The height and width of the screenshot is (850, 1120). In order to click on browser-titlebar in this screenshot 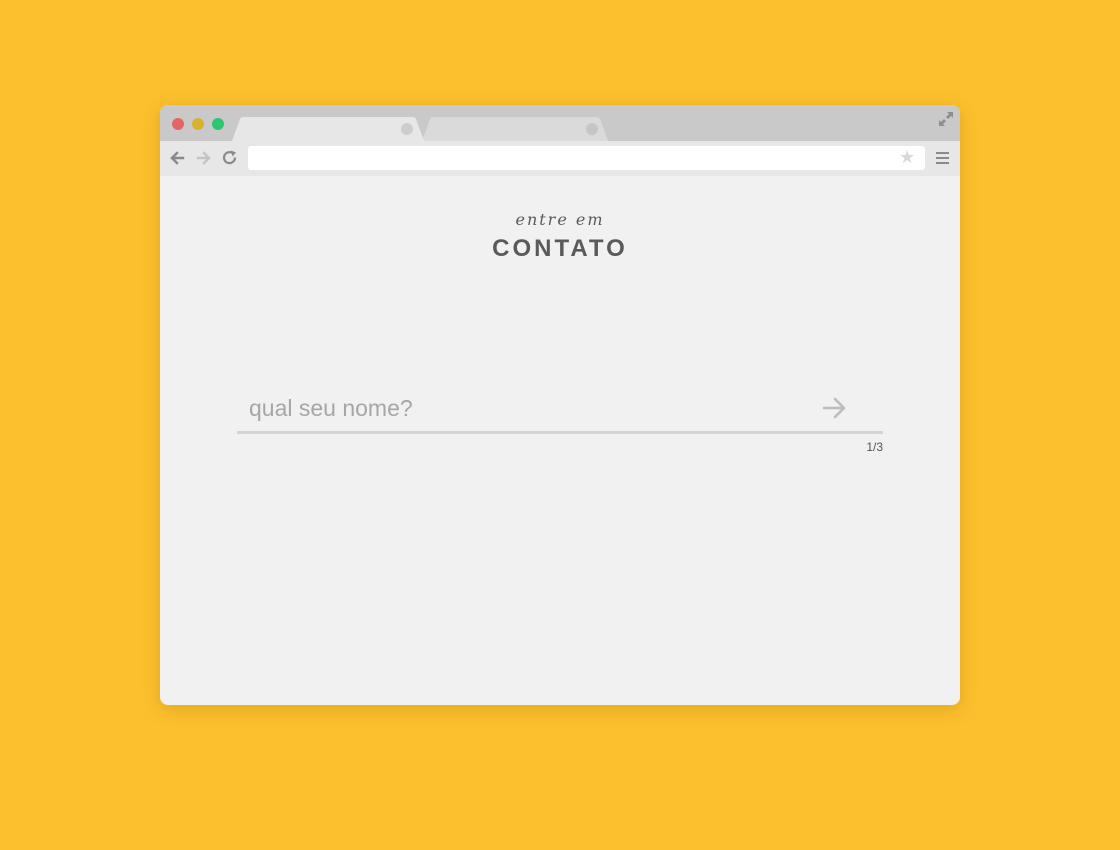, I will do `click(560, 123)`.